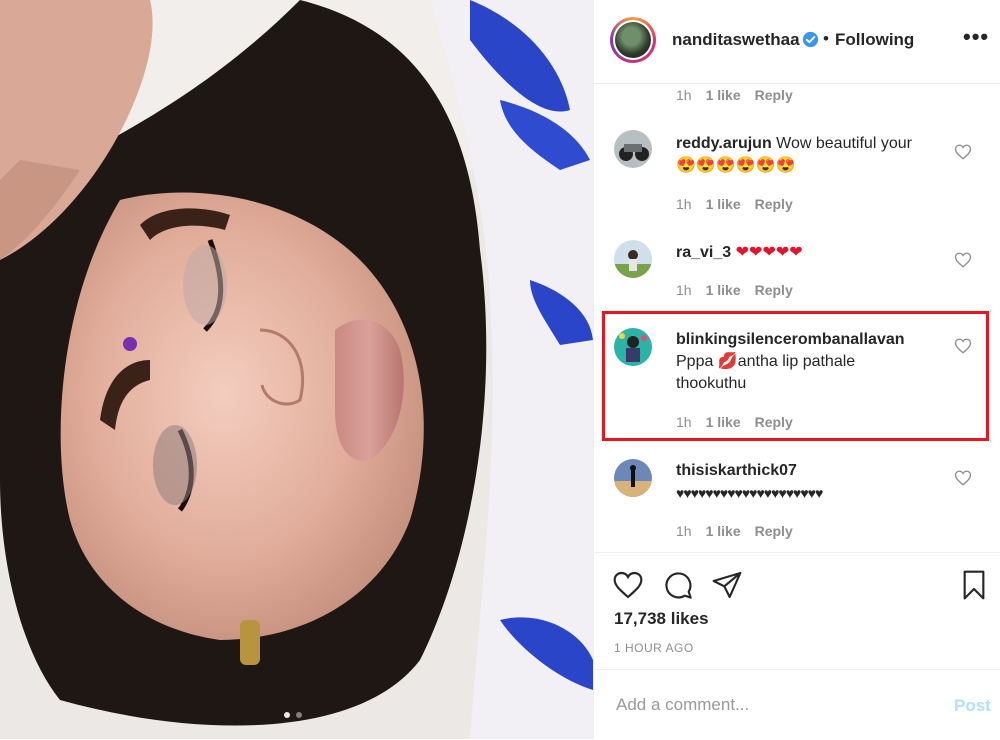  Describe the element at coordinates (790, 339) in the screenshot. I see `comment-username: blinkingsilencerombanallavan` at that location.